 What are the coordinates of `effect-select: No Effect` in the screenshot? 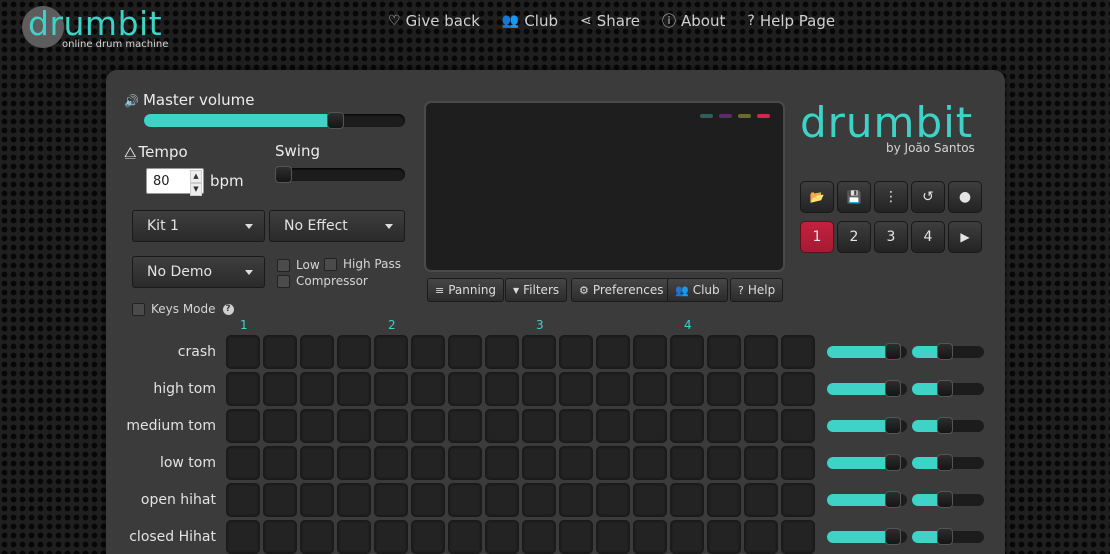 It's located at (337, 226).